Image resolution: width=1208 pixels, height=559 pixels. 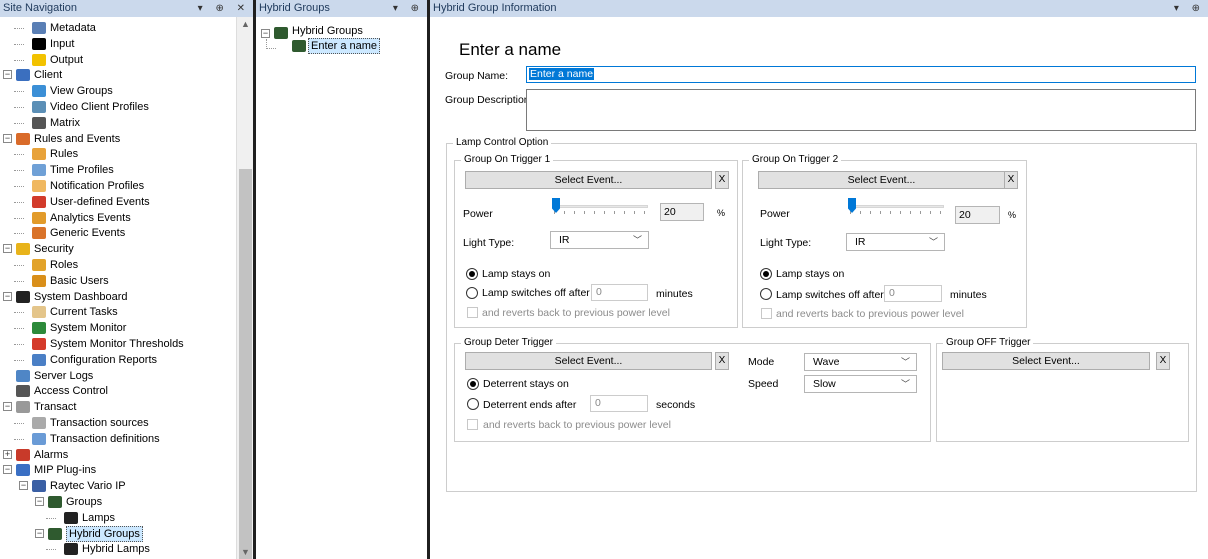 I want to click on tree-item-video-client-profiles: Video Client Profiles, so click(x=115, y=107).